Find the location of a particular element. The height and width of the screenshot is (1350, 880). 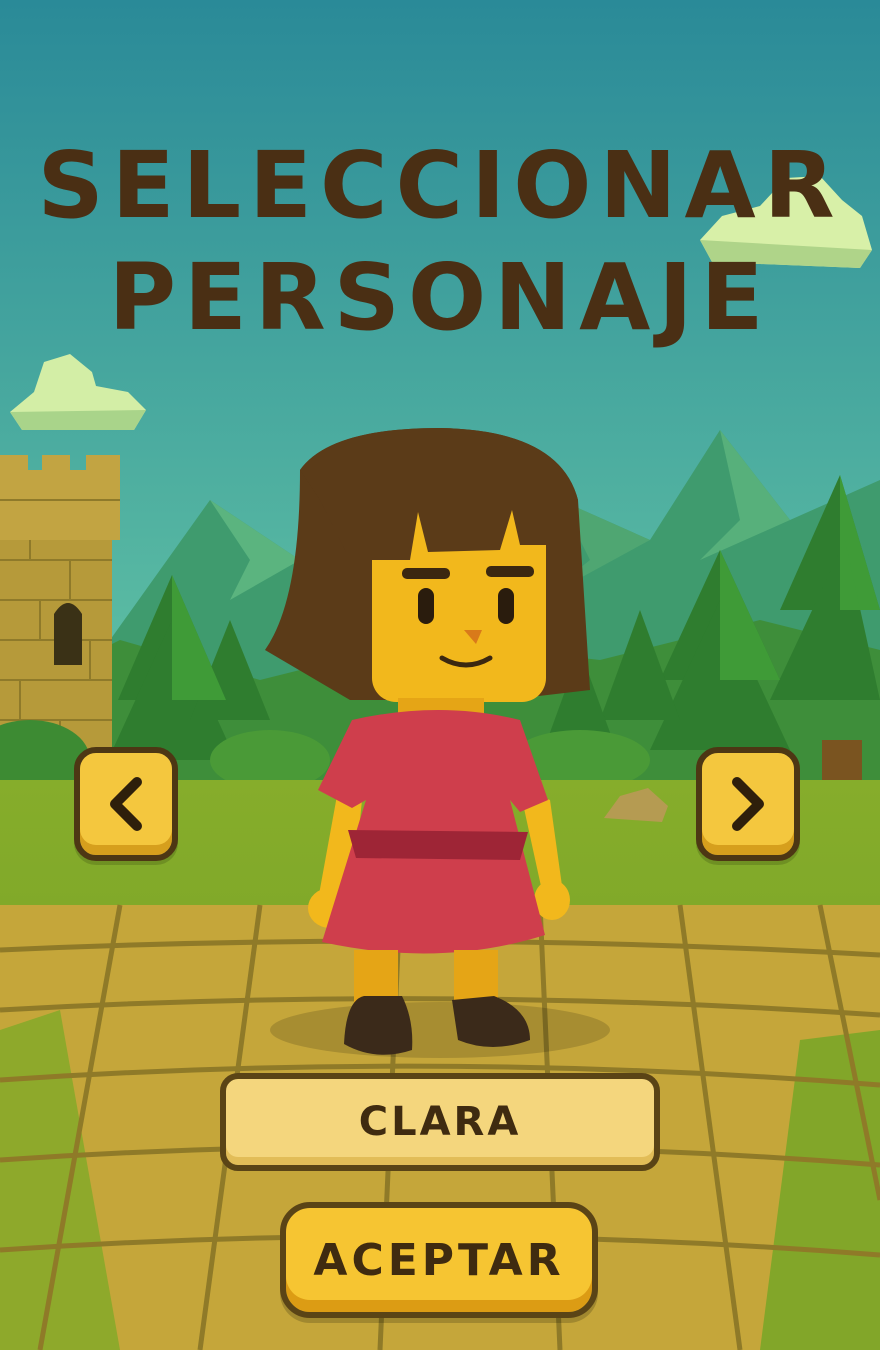

chevron-right-icon is located at coordinates (748, 804).